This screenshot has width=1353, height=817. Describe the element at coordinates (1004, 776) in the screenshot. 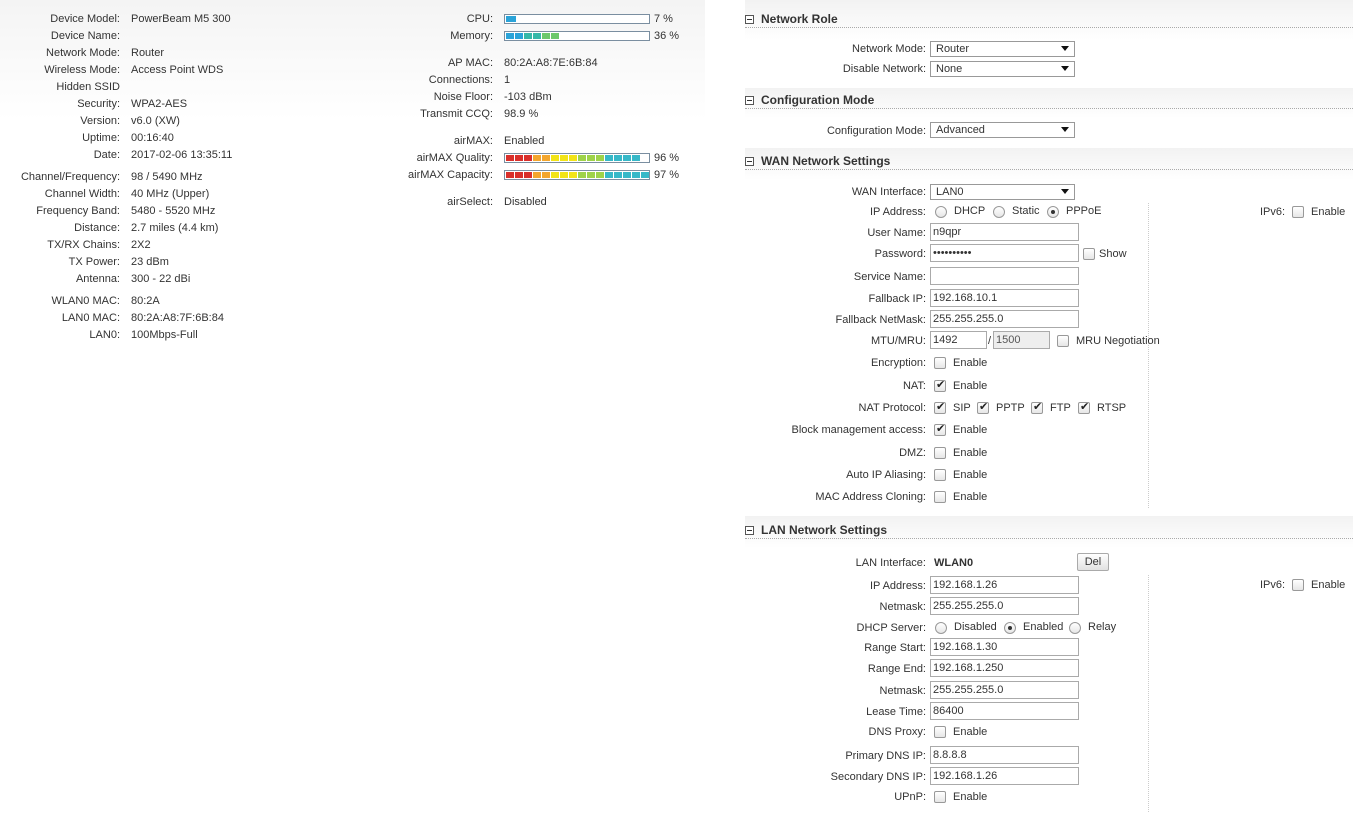

I see `secondary-dns-input: 192.168.1.26` at that location.